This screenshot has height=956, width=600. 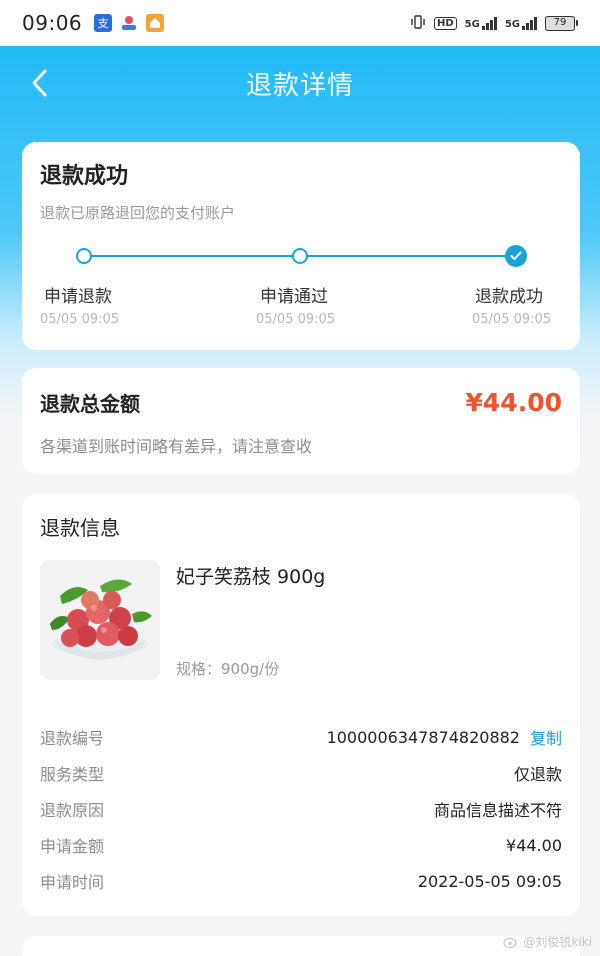 What do you see at coordinates (418, 23) in the screenshot?
I see `vibrate-icon` at bounding box center [418, 23].